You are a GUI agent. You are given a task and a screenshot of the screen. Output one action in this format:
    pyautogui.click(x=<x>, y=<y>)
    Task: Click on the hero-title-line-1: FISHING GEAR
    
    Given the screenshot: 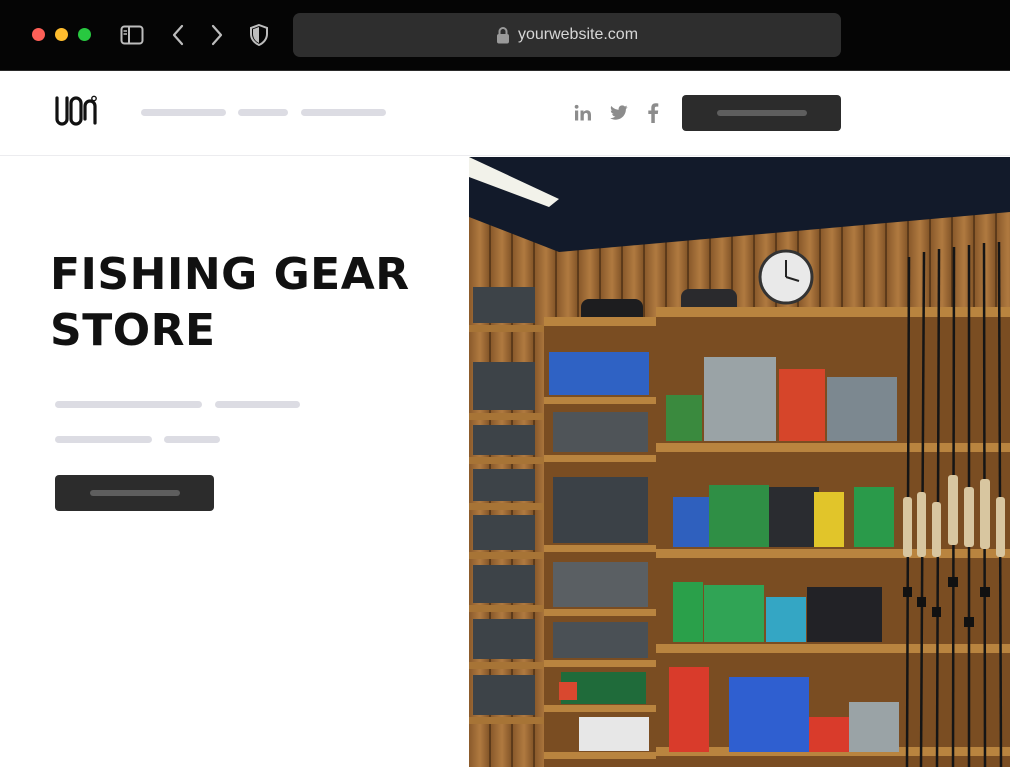 What is the action you would take?
    pyautogui.click(x=230, y=274)
    